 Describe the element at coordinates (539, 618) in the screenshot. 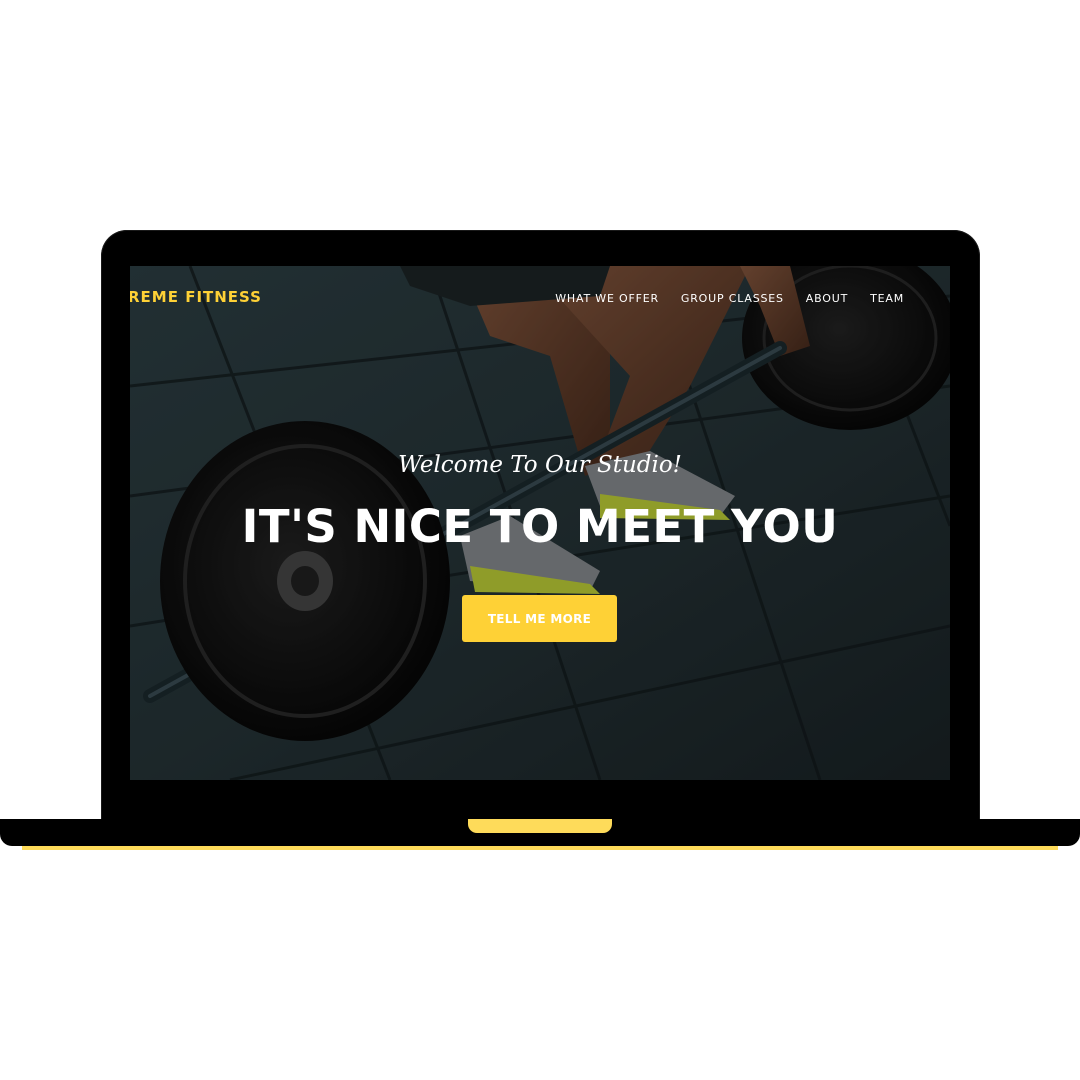

I see `tell-me-more-button: TELL ME MORE` at that location.